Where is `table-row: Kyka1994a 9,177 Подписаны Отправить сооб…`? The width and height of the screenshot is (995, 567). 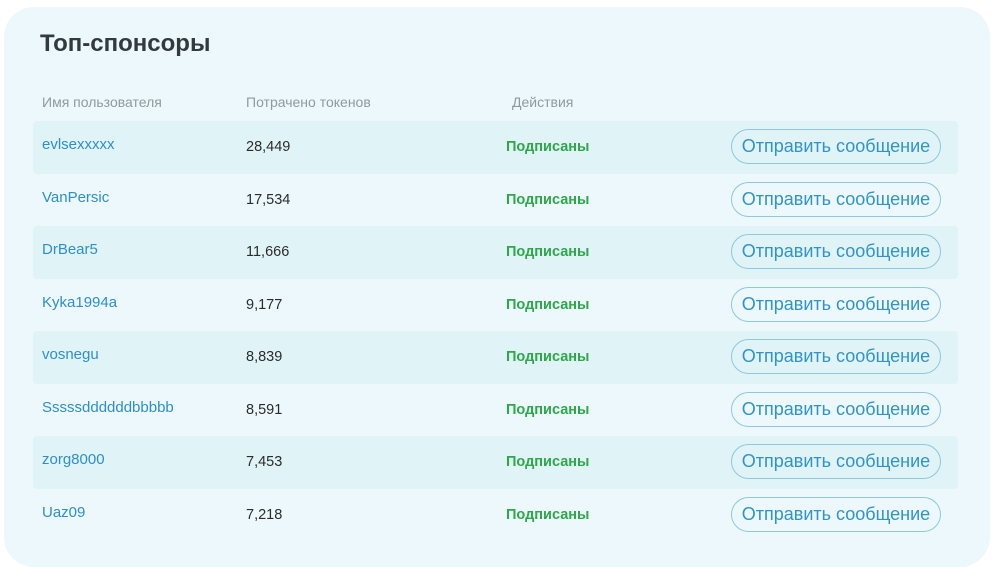
table-row: Kyka1994a 9,177 Подписаны Отправить сооб… is located at coordinates (495, 305).